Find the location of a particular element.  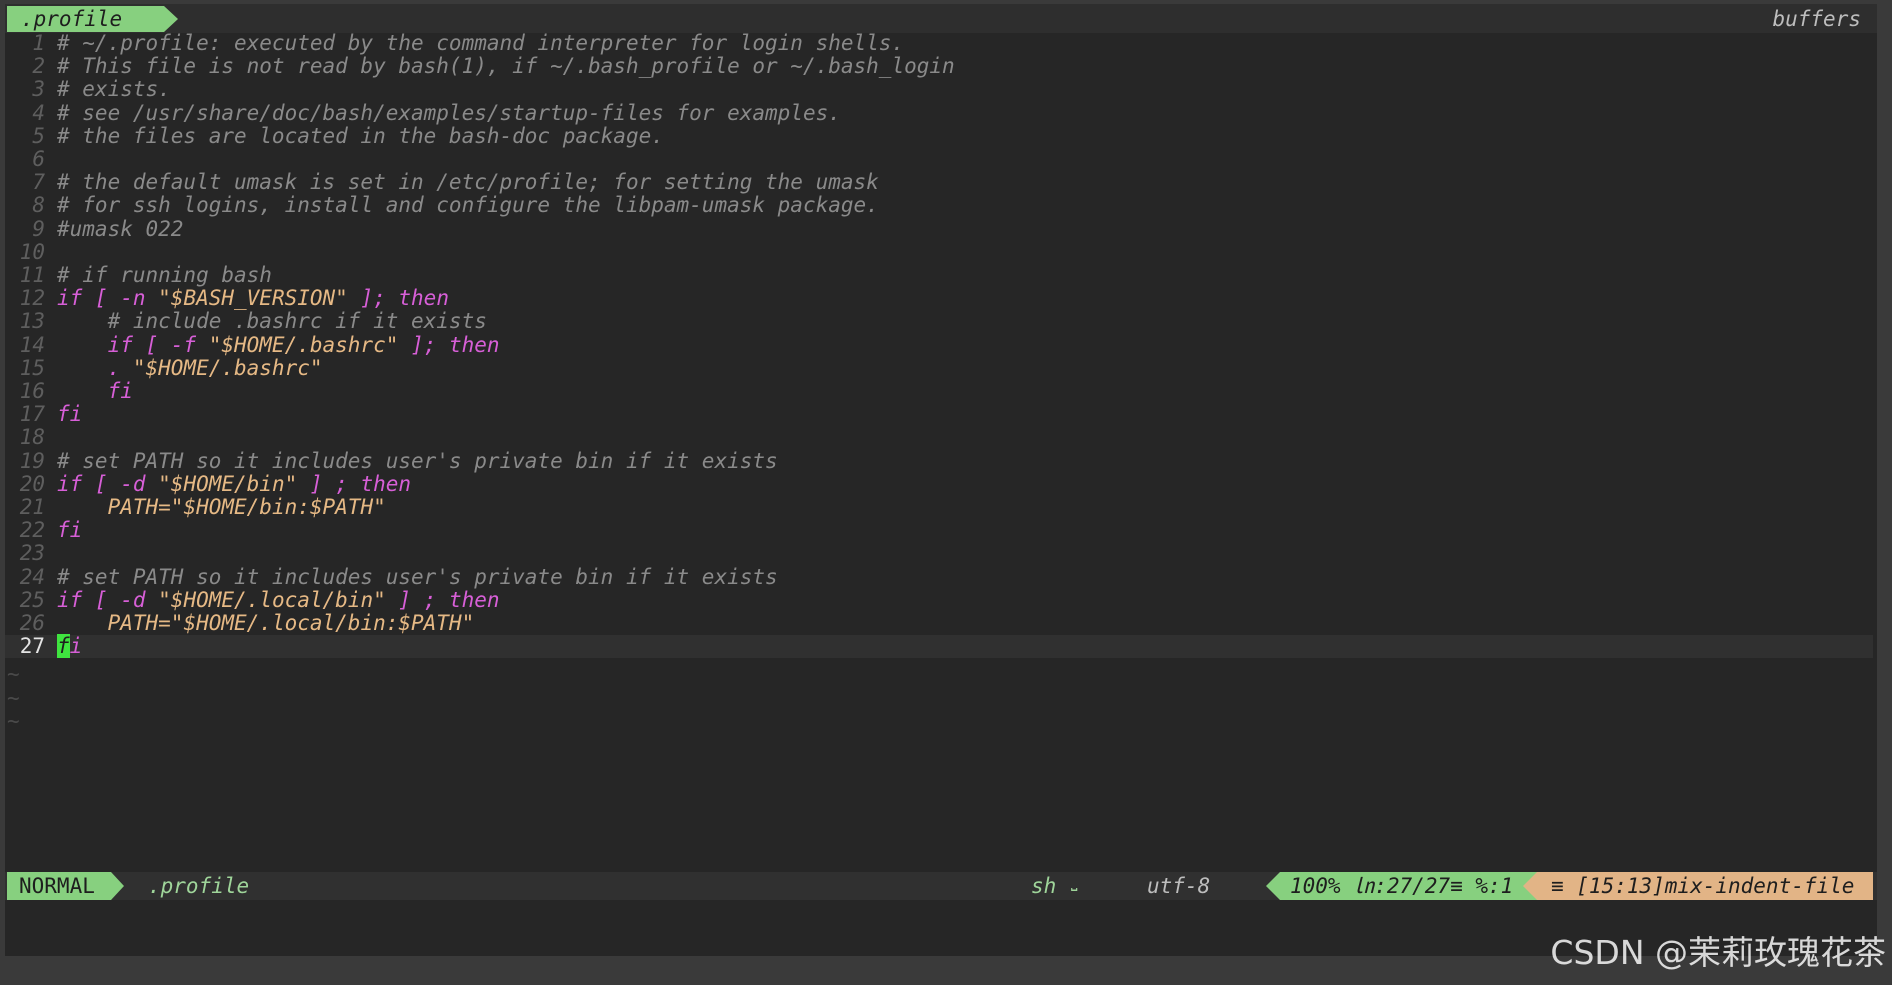

code-line: 20 if [ -d "$HOME/bin" ] ; then is located at coordinates (941, 483).